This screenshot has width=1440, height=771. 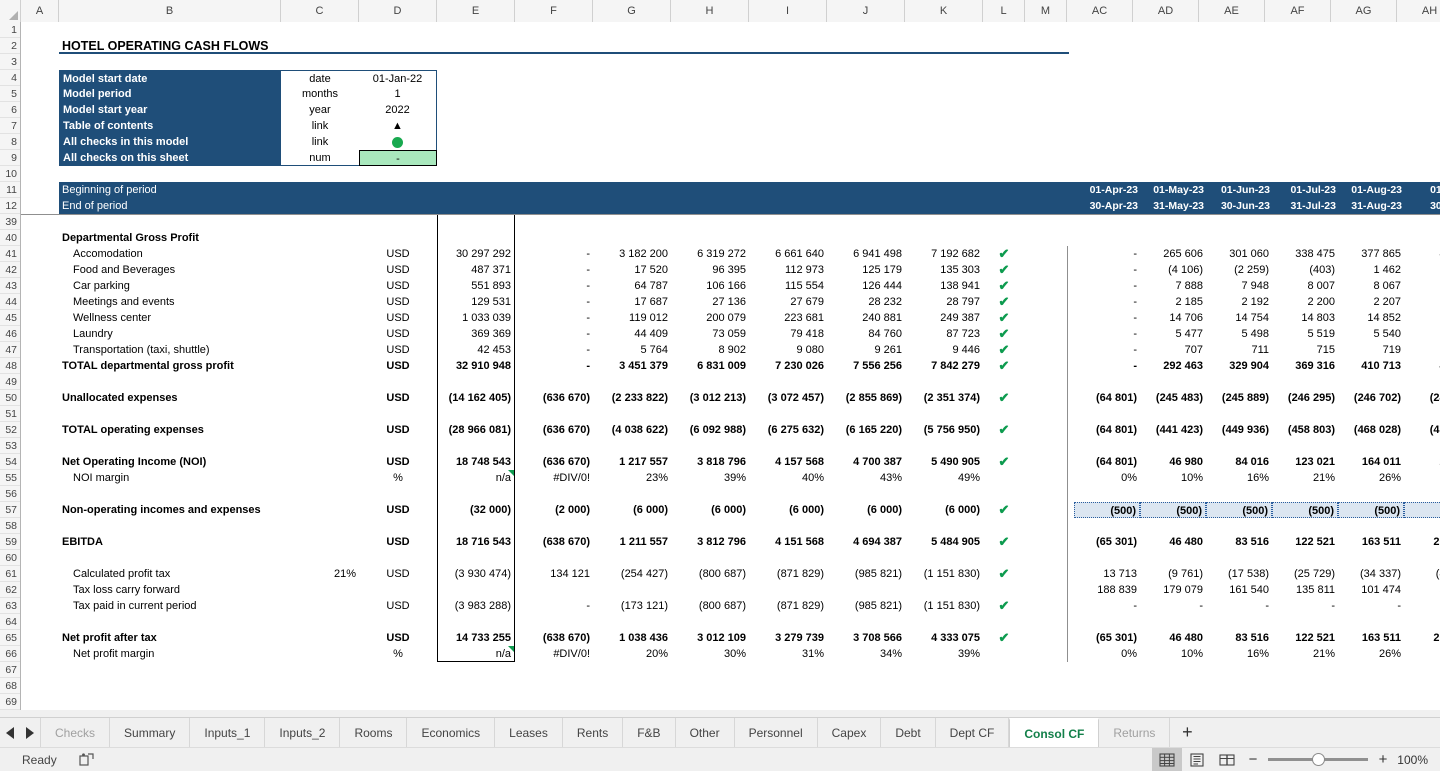 I want to click on row-right-value-3: 369 316, so click(x=1305, y=366).